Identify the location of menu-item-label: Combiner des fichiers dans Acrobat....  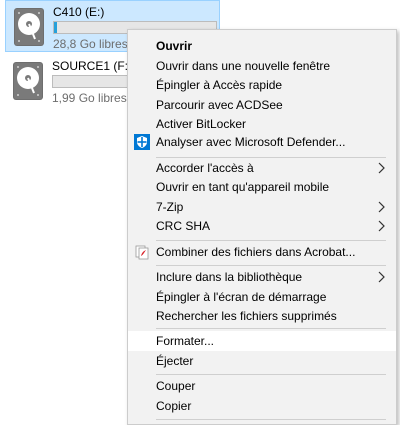
(256, 252).